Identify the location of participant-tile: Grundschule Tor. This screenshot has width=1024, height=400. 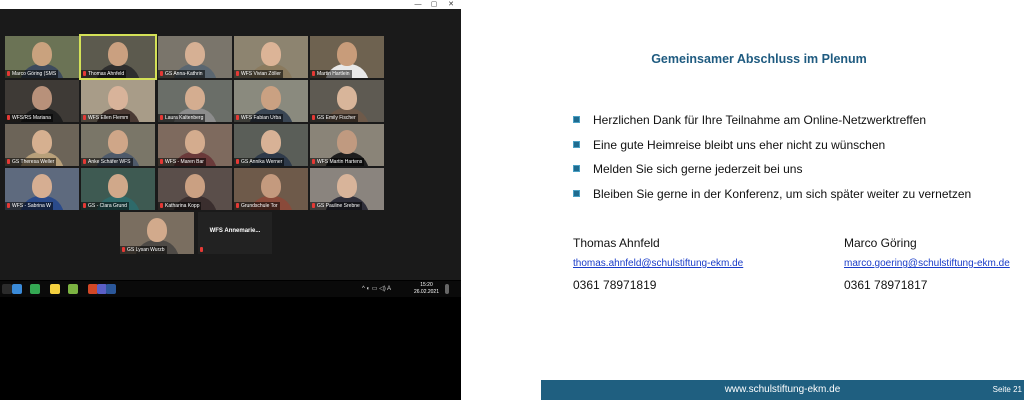
(271, 189).